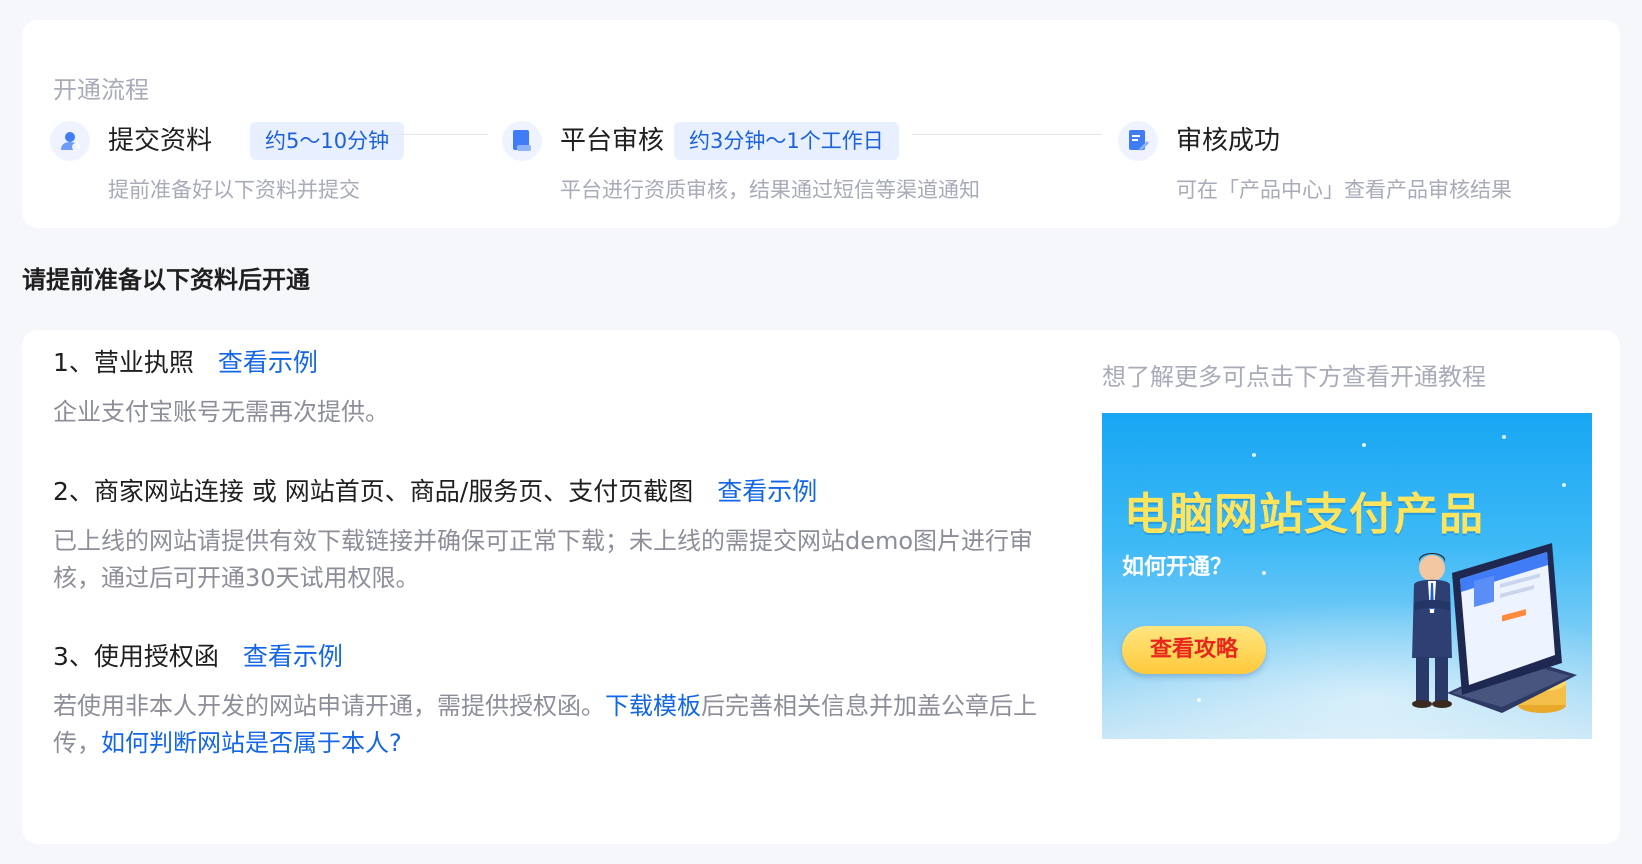 This screenshot has width=1642, height=864. I want to click on requirement-title: 2、商家网站连接 或 网站首页、商品/服务页、支付页截图 查看示例, so click(548, 492).